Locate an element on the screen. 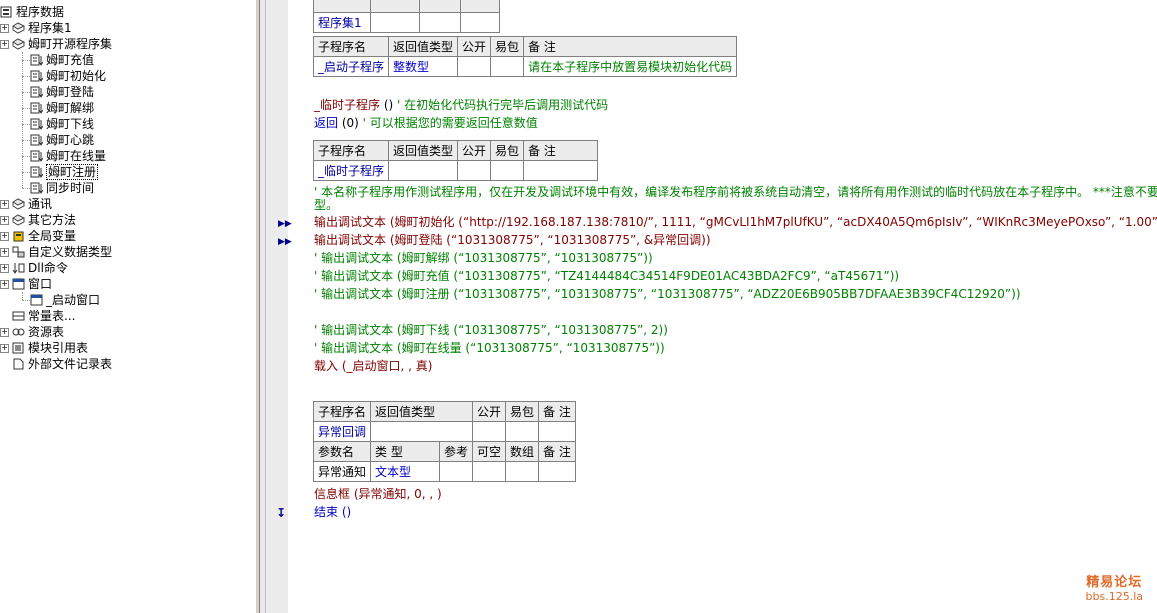 The width and height of the screenshot is (1157, 613). tree-root: 程序数据 is located at coordinates (32, 12).